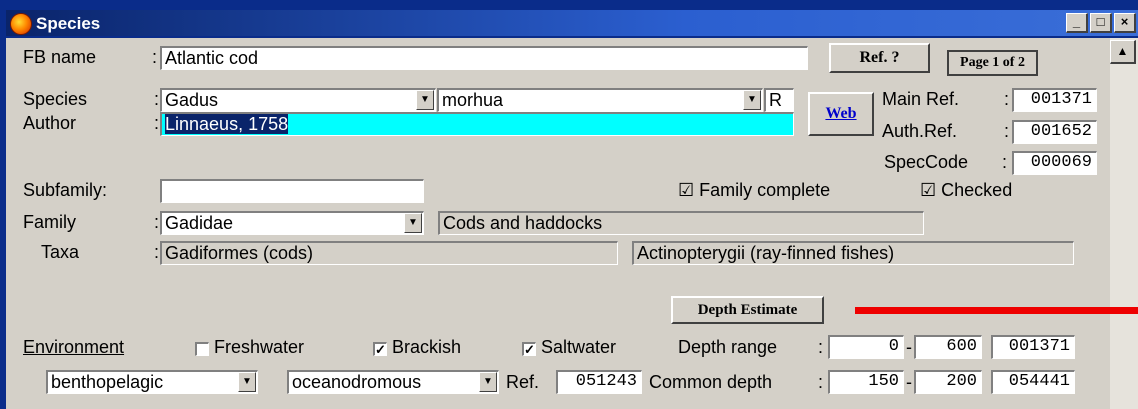 This screenshot has height=409, width=1138. I want to click on subfamily-field, so click(292, 191).